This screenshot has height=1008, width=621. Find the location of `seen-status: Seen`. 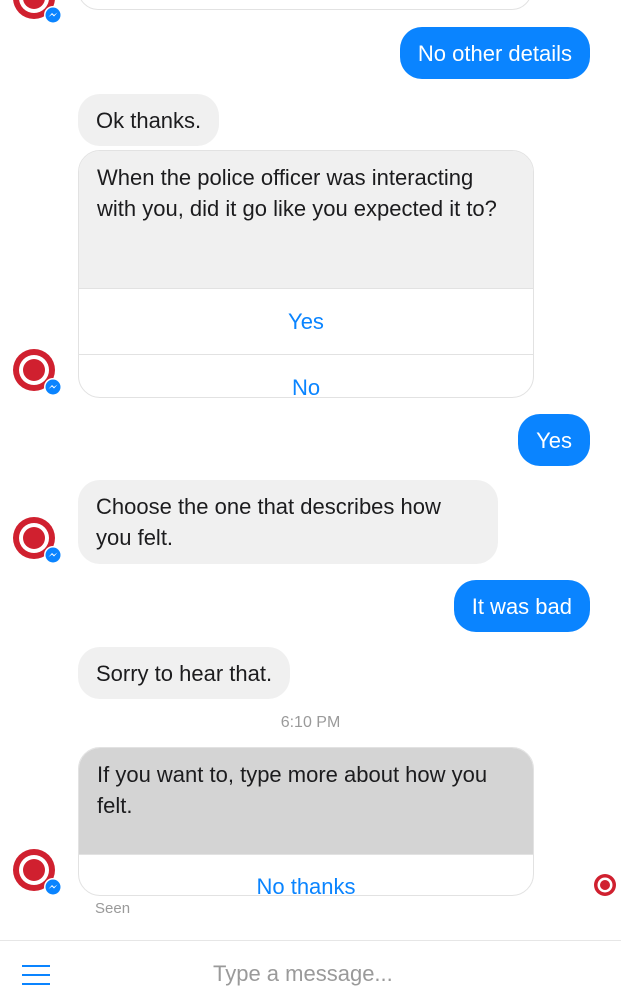

seen-status: Seen is located at coordinates (113, 908).